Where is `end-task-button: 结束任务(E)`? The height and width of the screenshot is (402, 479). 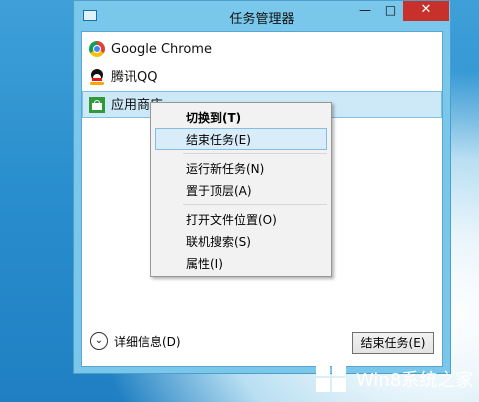 end-task-button: 结束任务(E) is located at coordinates (393, 343).